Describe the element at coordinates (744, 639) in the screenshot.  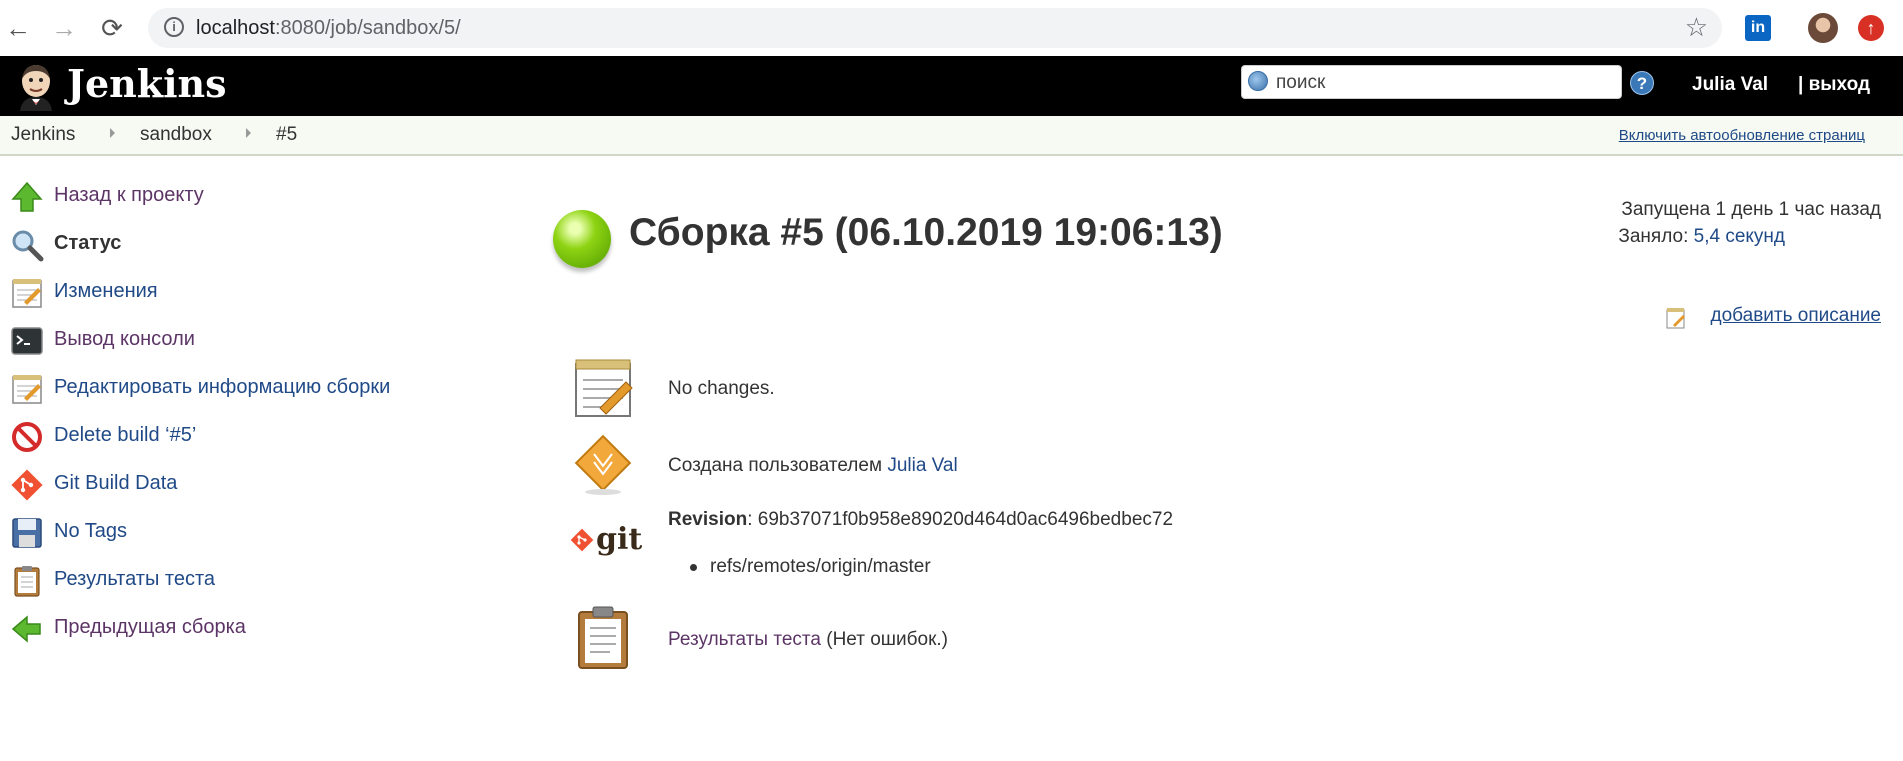
I see `test-results-link: Результаты теста` at that location.